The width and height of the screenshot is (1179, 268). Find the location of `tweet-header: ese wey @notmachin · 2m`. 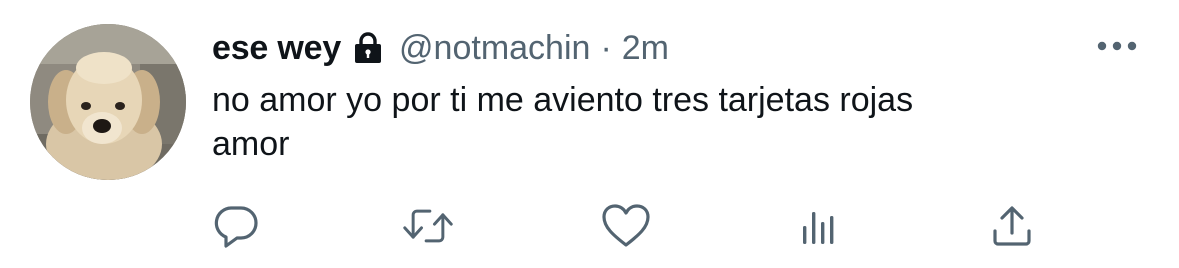

tweet-header: ese wey @notmachin · 2m is located at coordinates (440, 48).